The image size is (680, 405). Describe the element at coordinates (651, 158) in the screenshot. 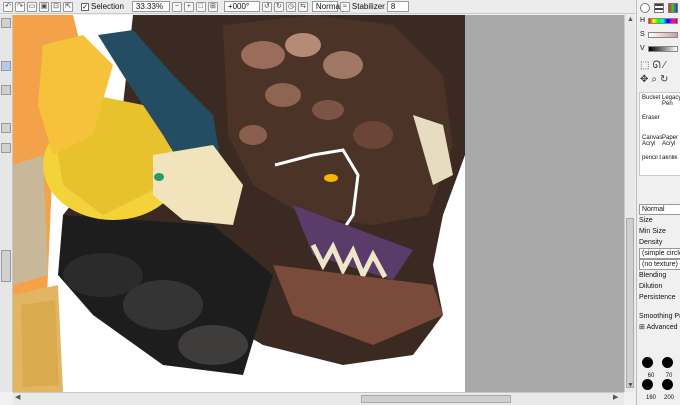

I see `tool-pencil-brush: pencil br` at that location.